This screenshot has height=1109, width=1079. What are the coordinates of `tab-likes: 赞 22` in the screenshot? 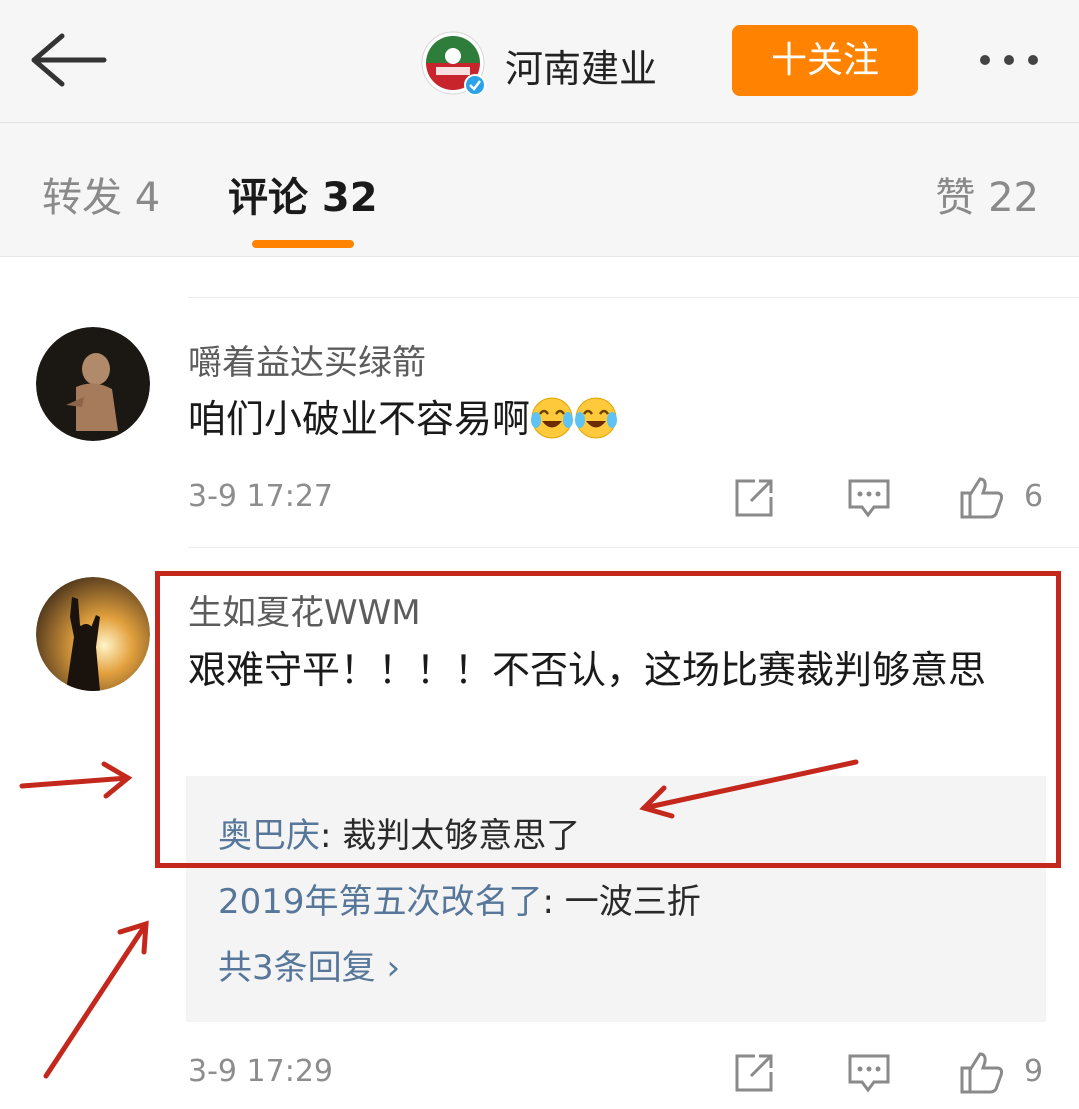 It's located at (987, 194).